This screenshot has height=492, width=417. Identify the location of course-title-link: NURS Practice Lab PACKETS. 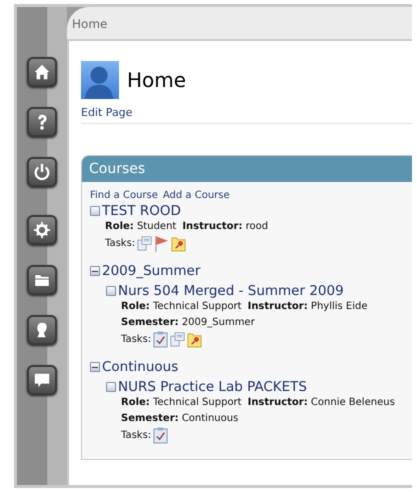
(212, 387).